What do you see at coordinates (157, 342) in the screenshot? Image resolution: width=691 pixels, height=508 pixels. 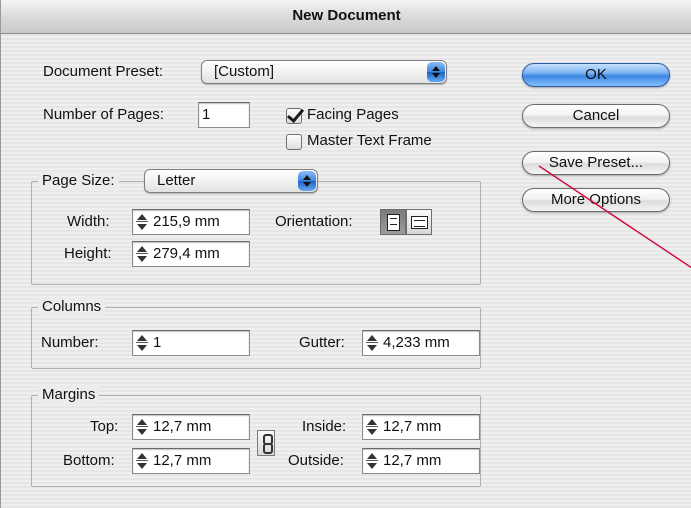 I see `columns-number-value: 1` at bounding box center [157, 342].